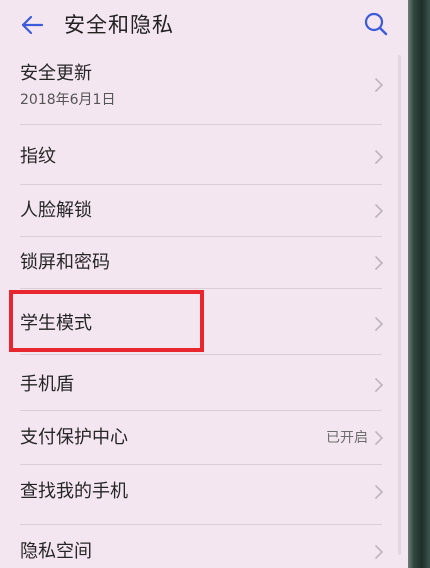 The image size is (430, 568). Describe the element at coordinates (376, 24) in the screenshot. I see `search-icon` at that location.